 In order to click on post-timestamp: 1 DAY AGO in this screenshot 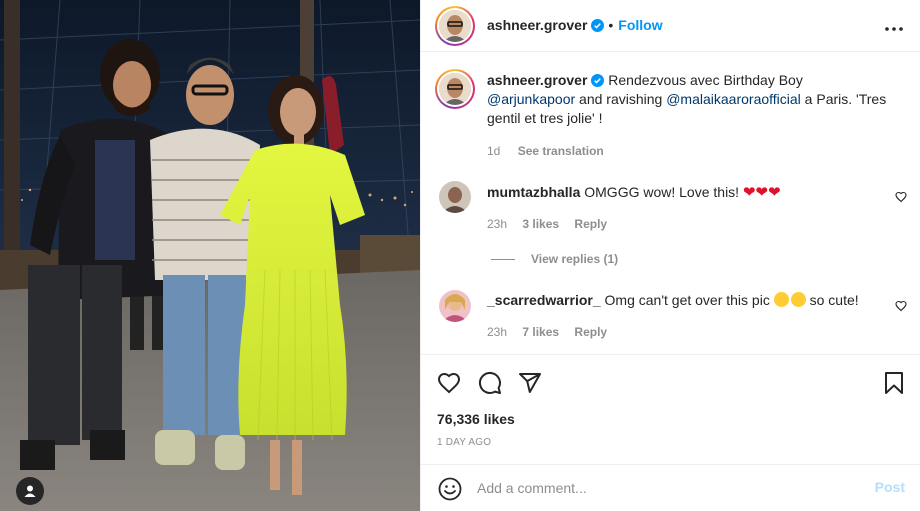, I will do `click(464, 442)`.